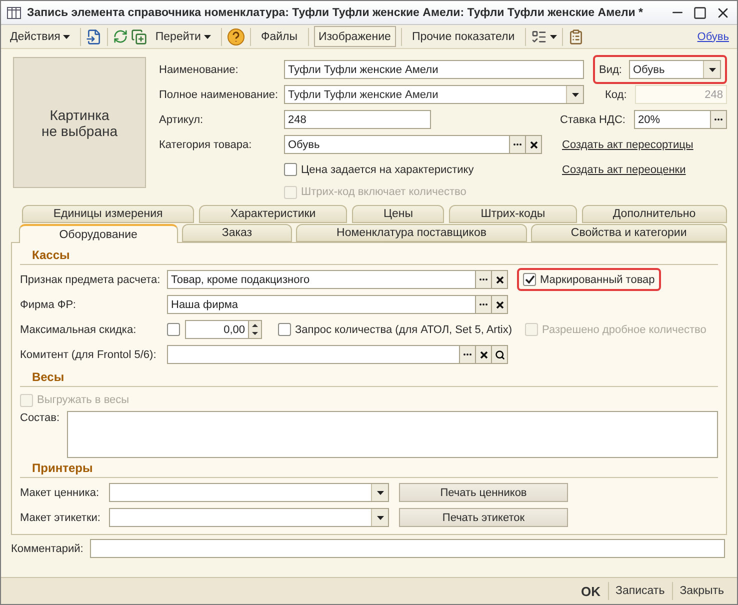 Image resolution: width=738 pixels, height=605 pixels. What do you see at coordinates (434, 94) in the screenshot?
I see `dropdown-field: Туфли Туфли женские Амели` at bounding box center [434, 94].